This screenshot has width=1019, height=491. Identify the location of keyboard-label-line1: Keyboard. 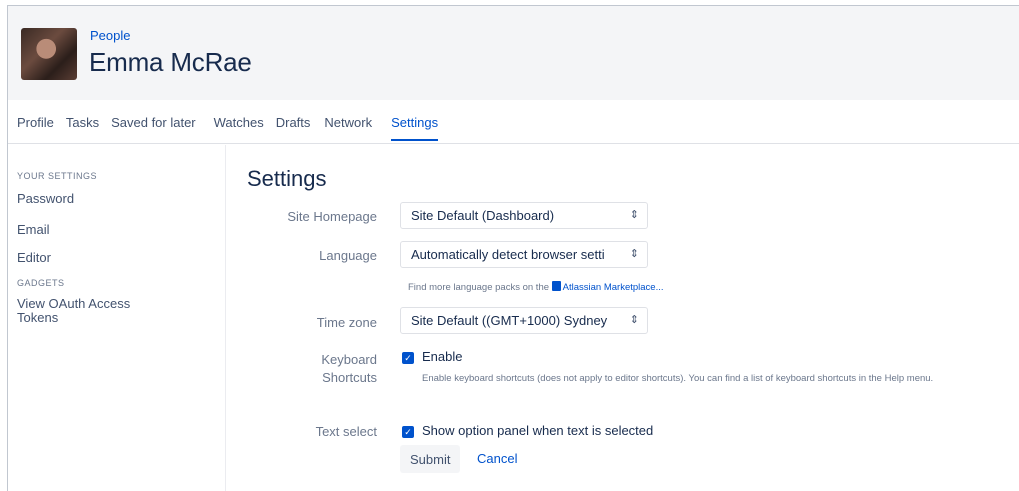
(349, 359).